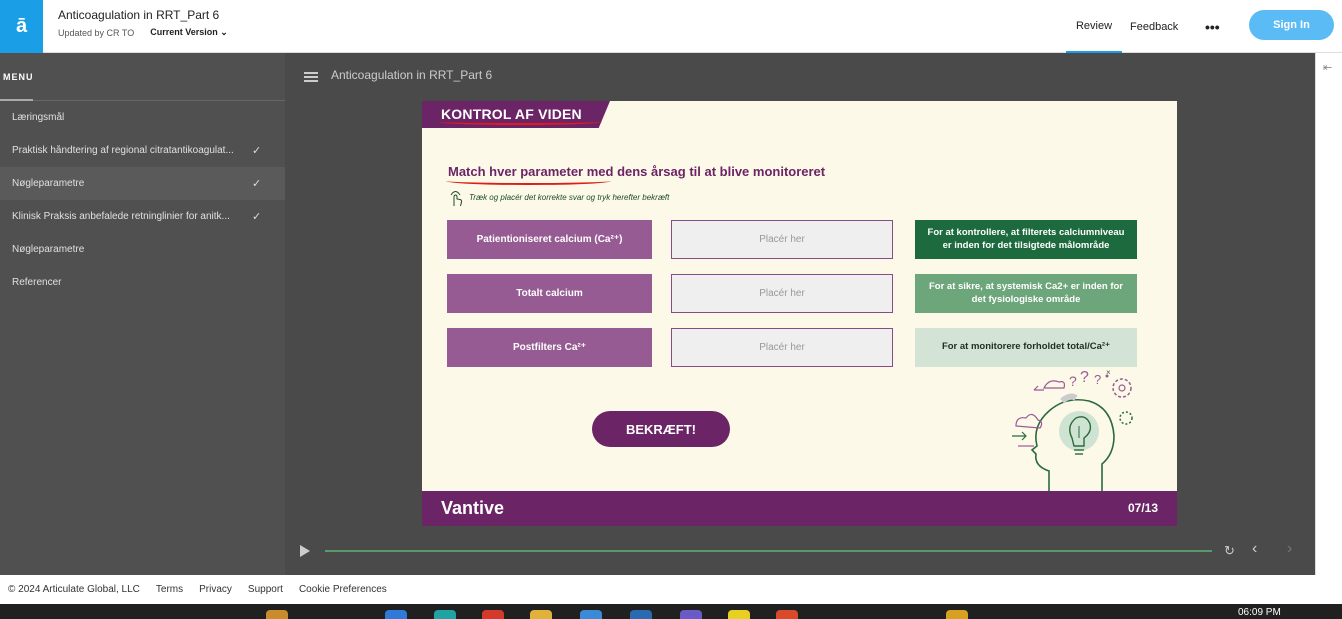  Describe the element at coordinates (782, 293) in the screenshot. I see `drop-zone-2: Placér her` at that location.